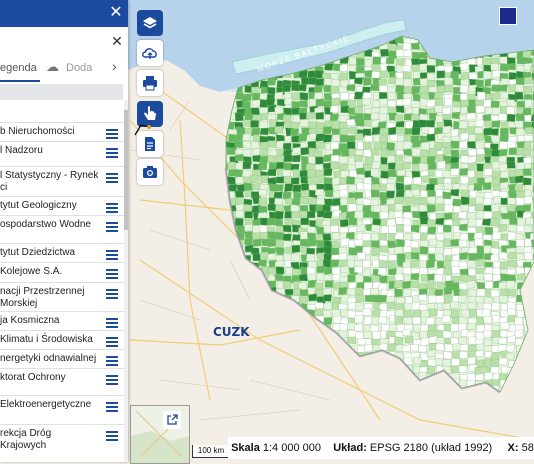 This screenshot has height=464, width=534. What do you see at coordinates (61, 92) in the screenshot?
I see `filter-bar` at bounding box center [61, 92].